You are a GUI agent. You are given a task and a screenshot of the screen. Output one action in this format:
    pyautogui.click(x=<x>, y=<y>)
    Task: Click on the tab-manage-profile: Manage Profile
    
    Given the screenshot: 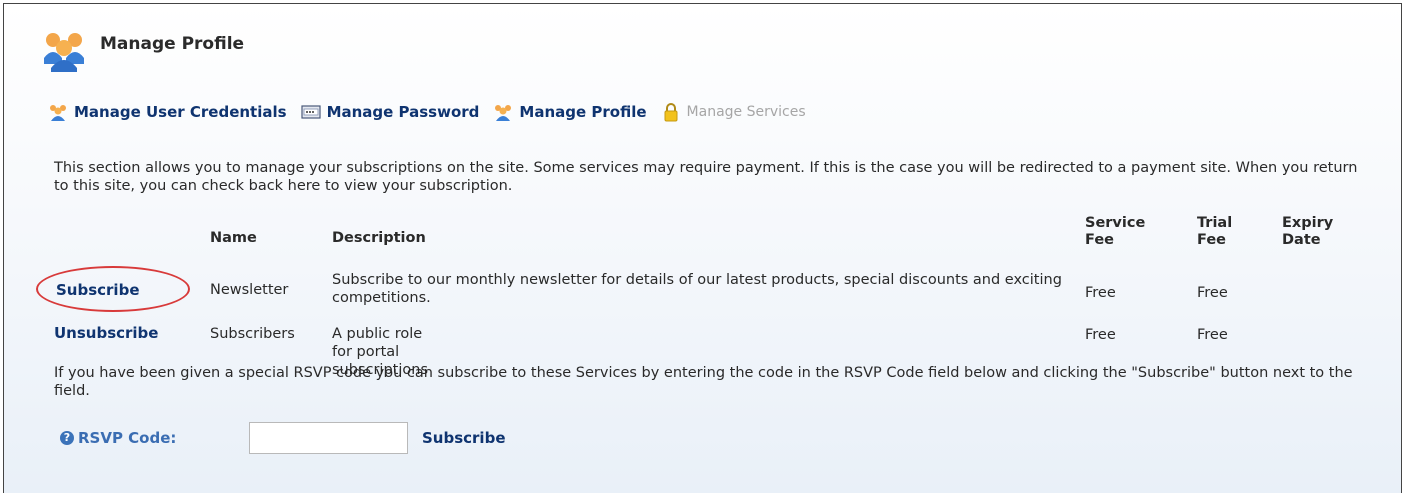 What is the action you would take?
    pyautogui.click(x=570, y=112)
    